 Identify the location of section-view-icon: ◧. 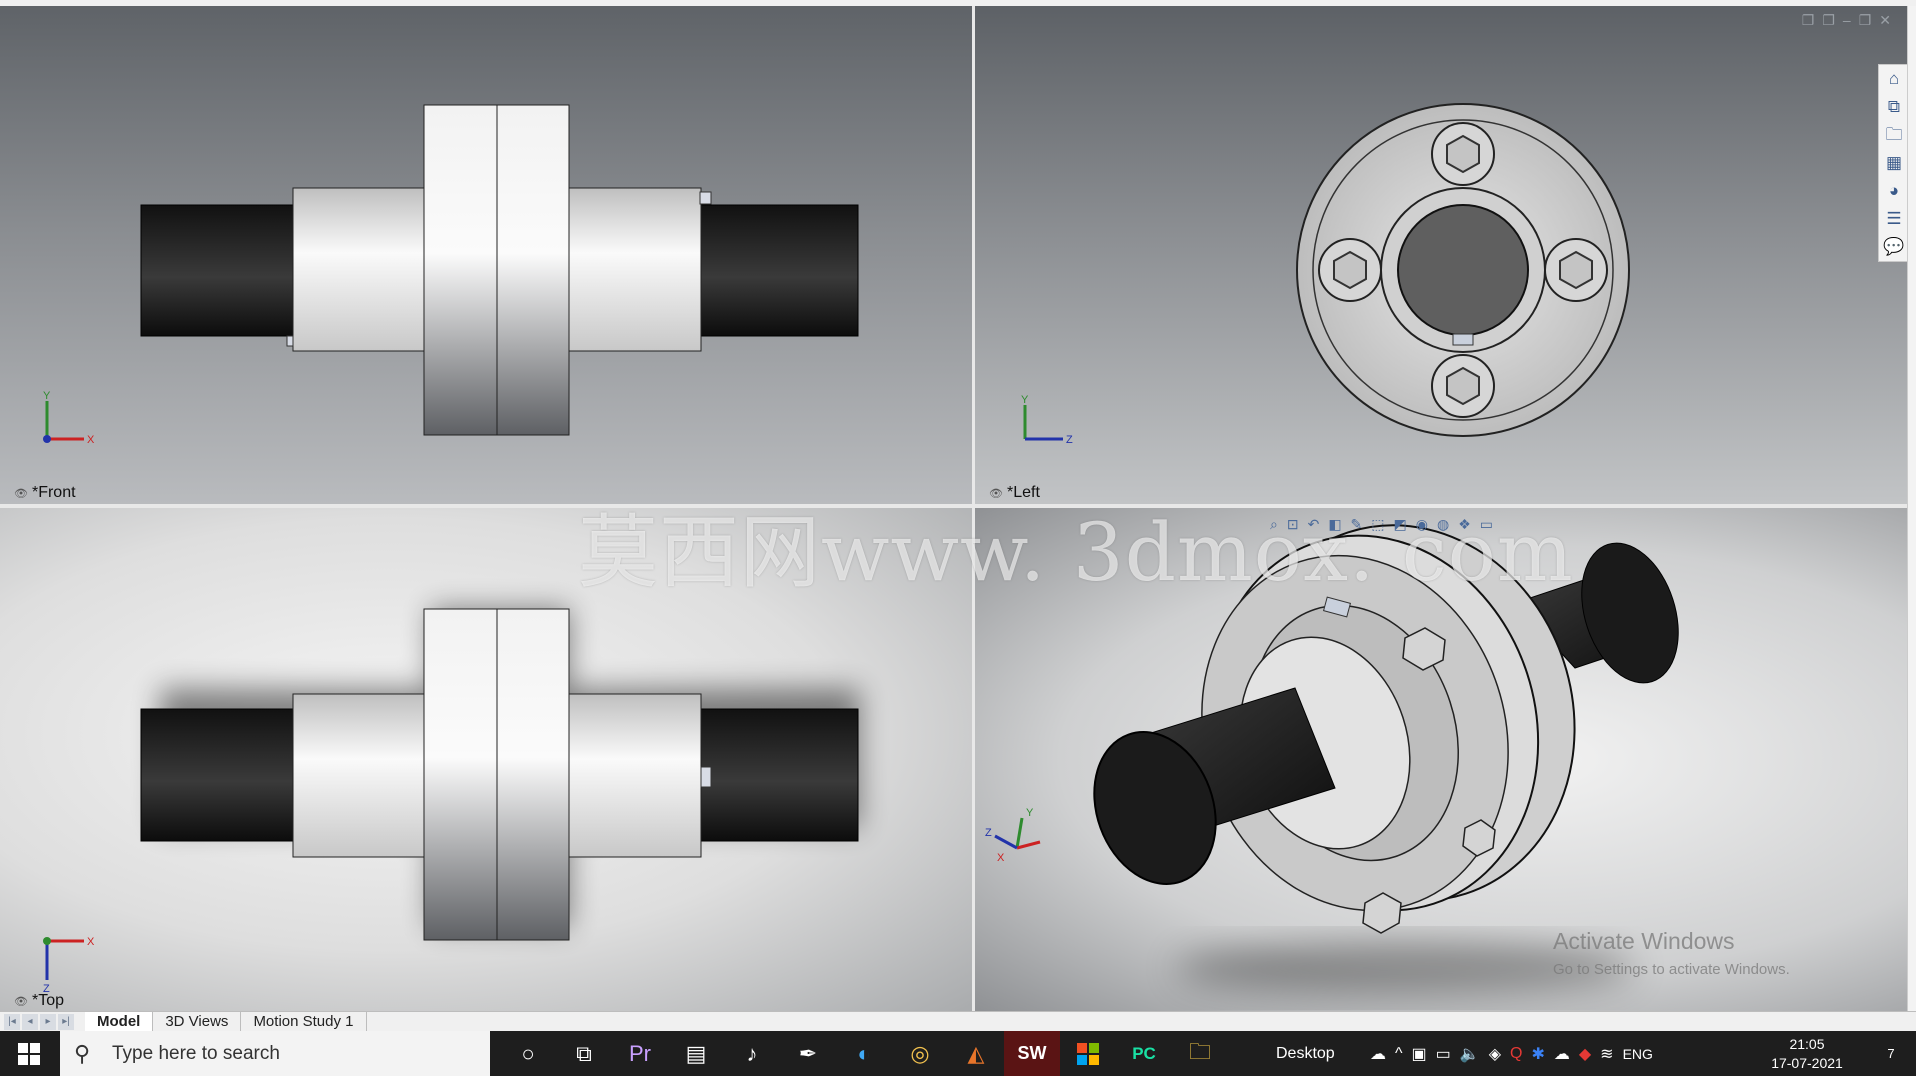
(1334, 524).